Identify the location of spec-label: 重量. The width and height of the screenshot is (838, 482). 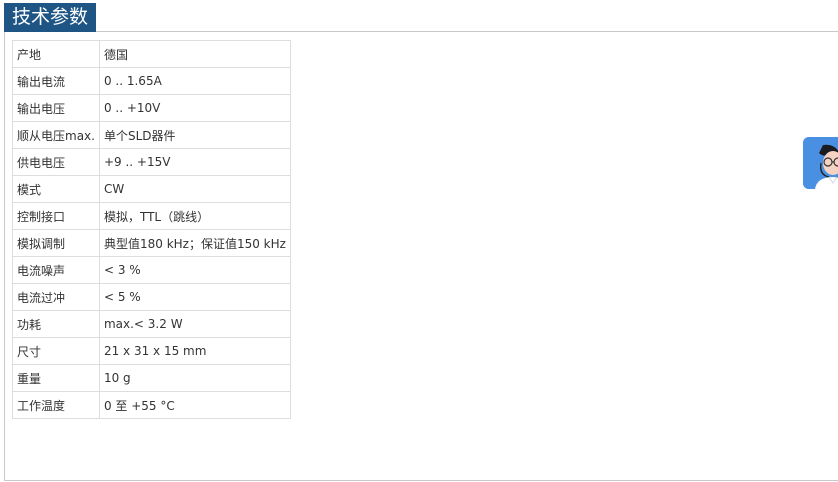
(56, 378).